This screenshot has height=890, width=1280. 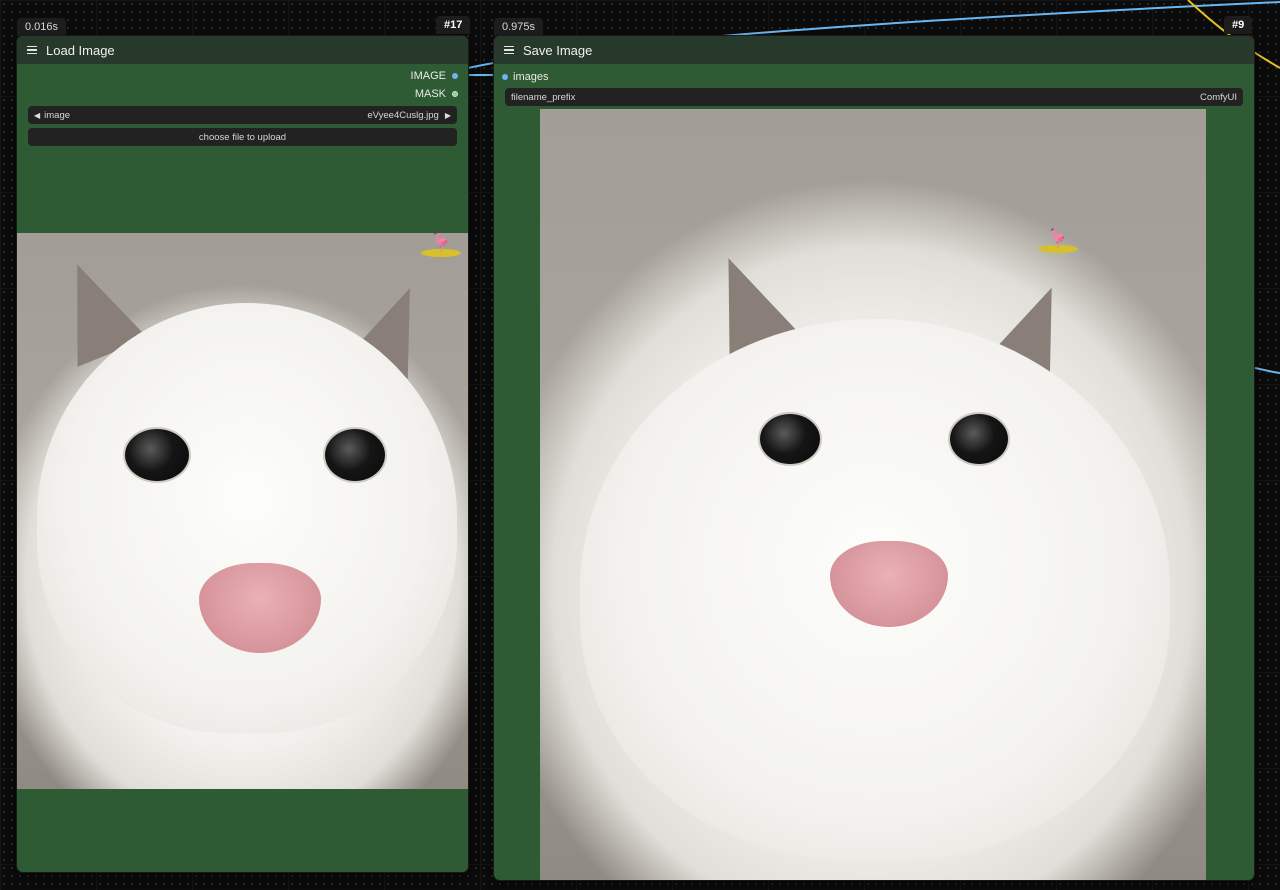 What do you see at coordinates (874, 50) in the screenshot?
I see `node-header: Save Image` at bounding box center [874, 50].